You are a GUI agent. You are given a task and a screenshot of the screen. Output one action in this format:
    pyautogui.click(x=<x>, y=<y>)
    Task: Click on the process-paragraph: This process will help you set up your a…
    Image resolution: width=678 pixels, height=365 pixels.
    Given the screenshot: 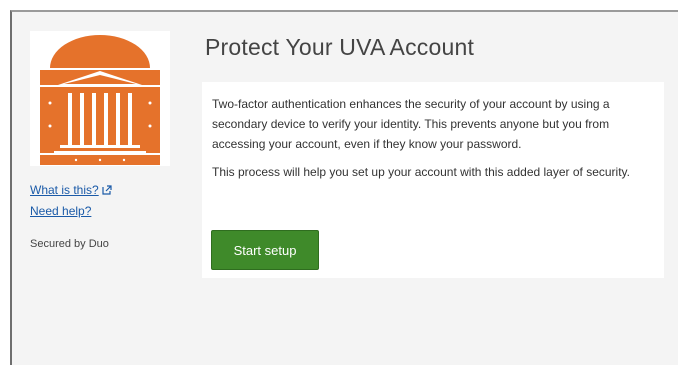 What is the action you would take?
    pyautogui.click(x=421, y=172)
    